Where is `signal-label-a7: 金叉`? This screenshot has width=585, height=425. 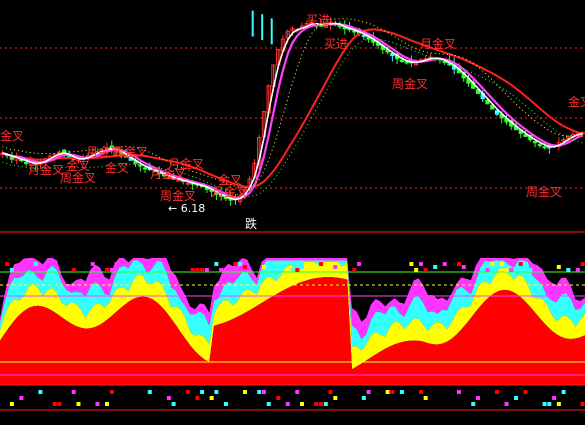 signal-label-a7: 金叉 is located at coordinates (117, 167).